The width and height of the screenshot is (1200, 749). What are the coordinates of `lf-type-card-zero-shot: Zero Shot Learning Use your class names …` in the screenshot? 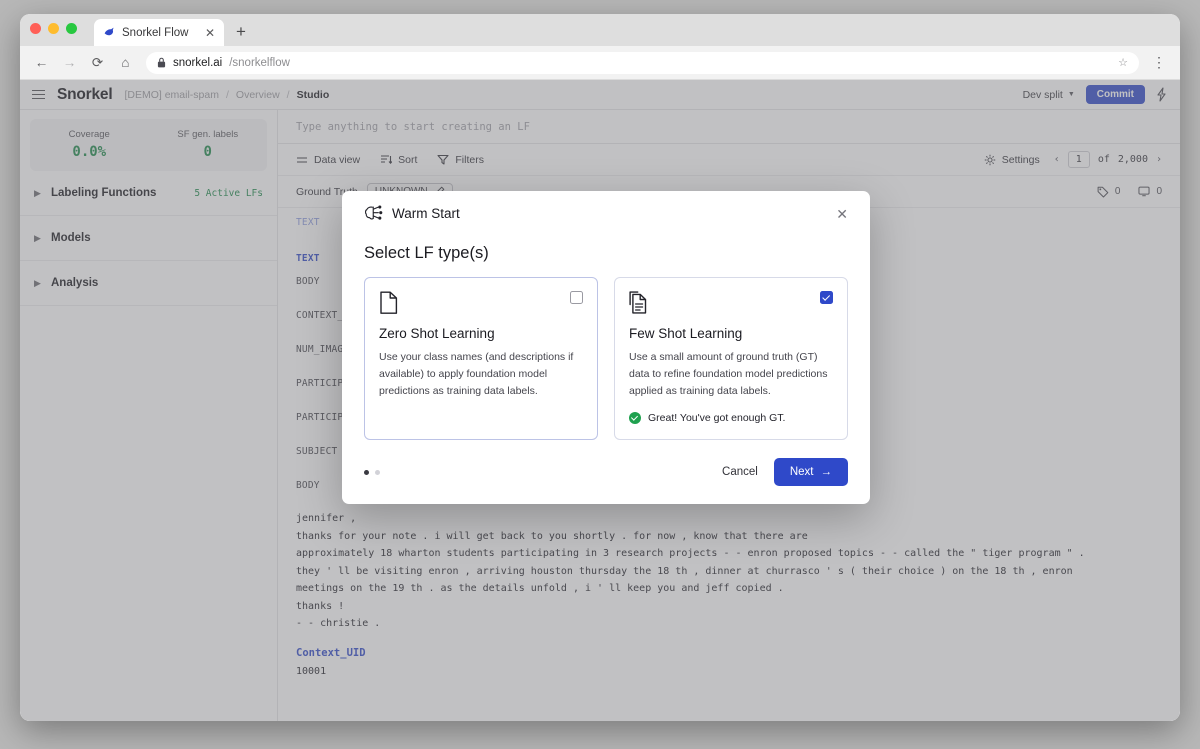 It's located at (481, 358).